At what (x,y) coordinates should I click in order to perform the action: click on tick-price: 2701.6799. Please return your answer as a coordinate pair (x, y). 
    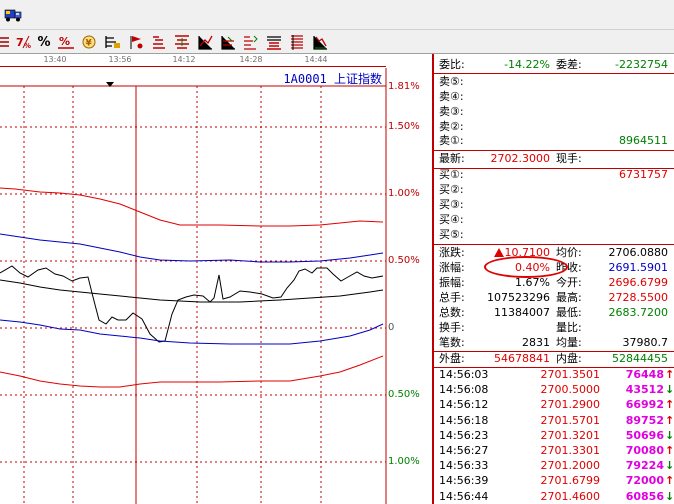
    Looking at the image, I should click on (570, 481).